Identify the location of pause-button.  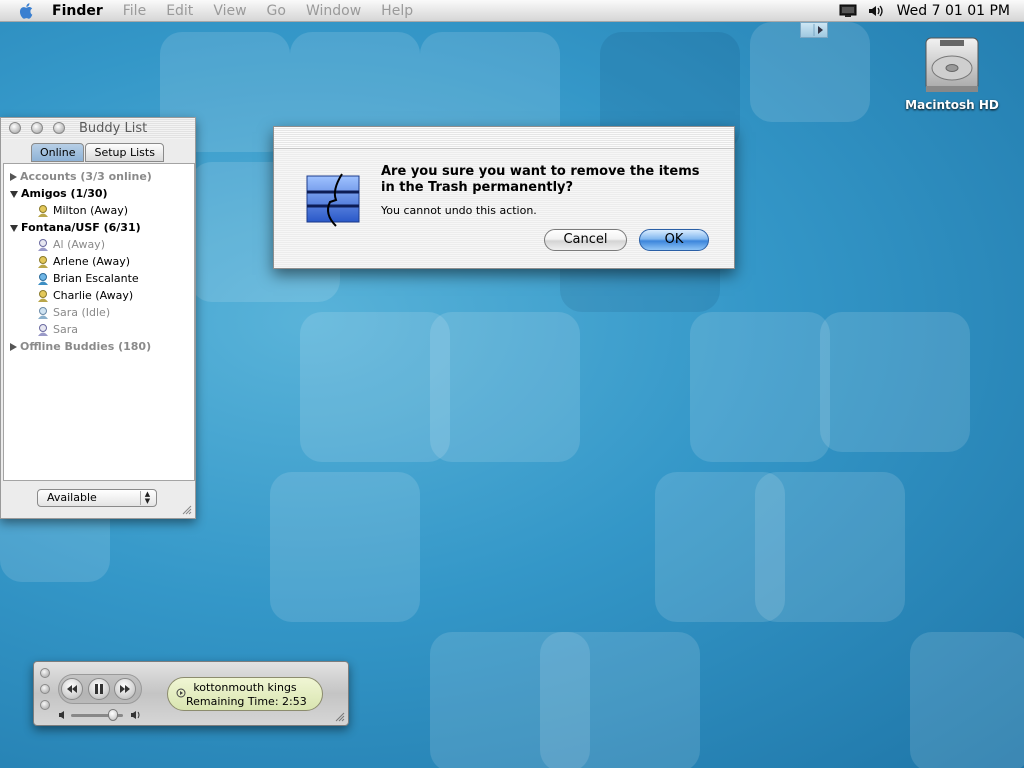
(99, 689).